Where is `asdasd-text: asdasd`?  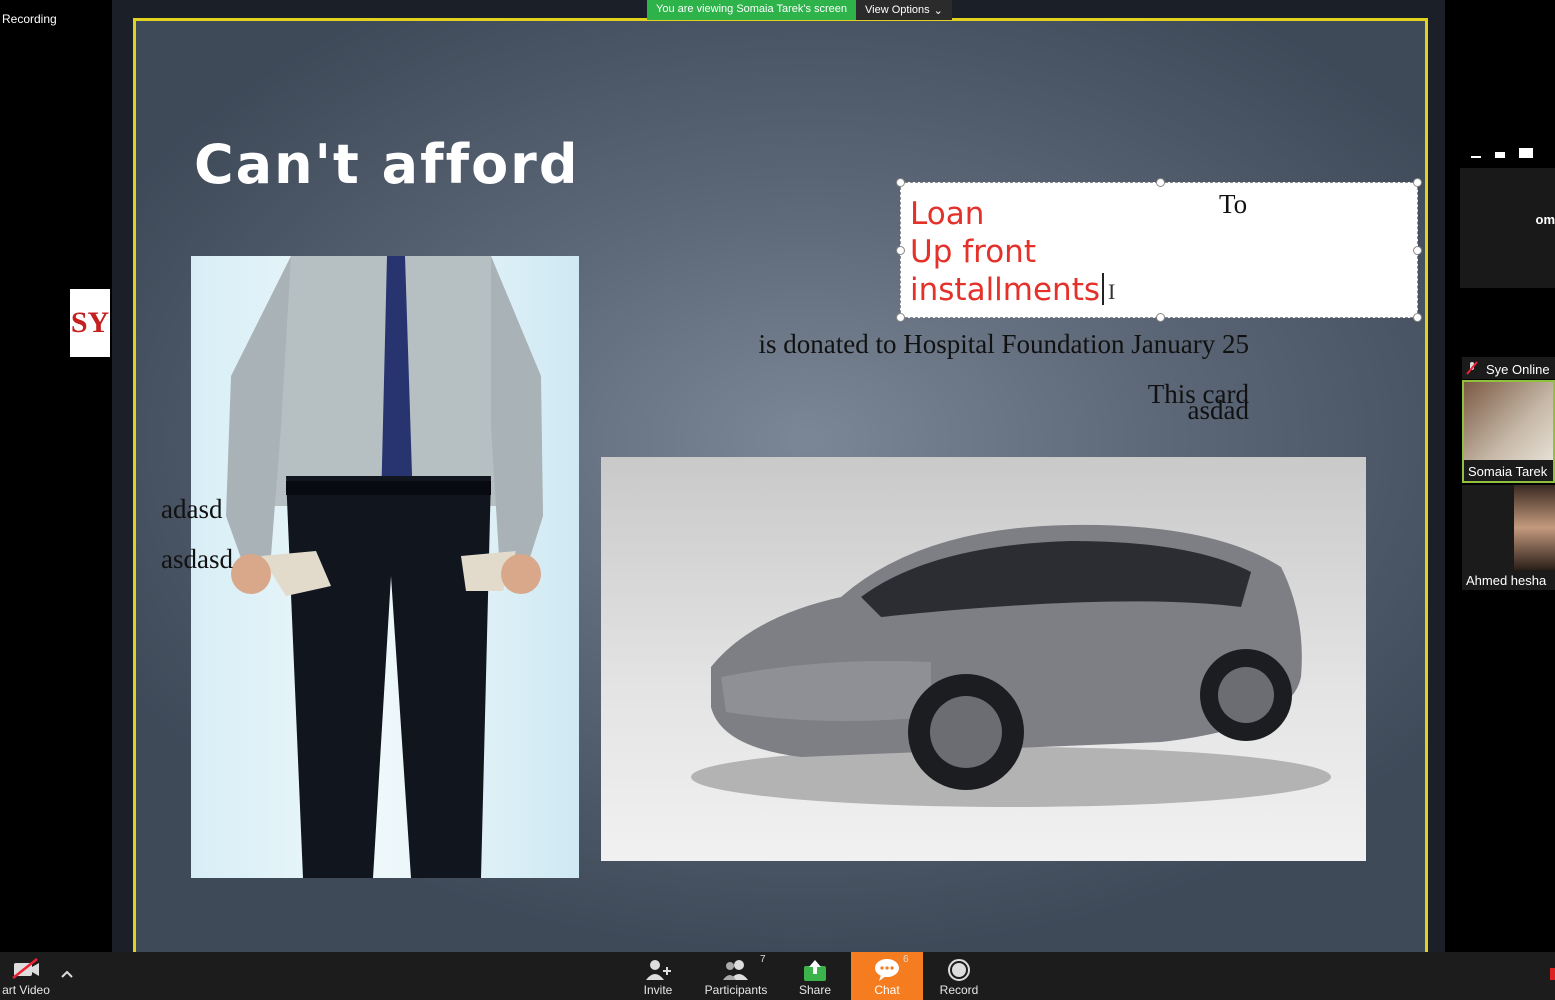
asdasd-text: asdasd is located at coordinates (197, 559).